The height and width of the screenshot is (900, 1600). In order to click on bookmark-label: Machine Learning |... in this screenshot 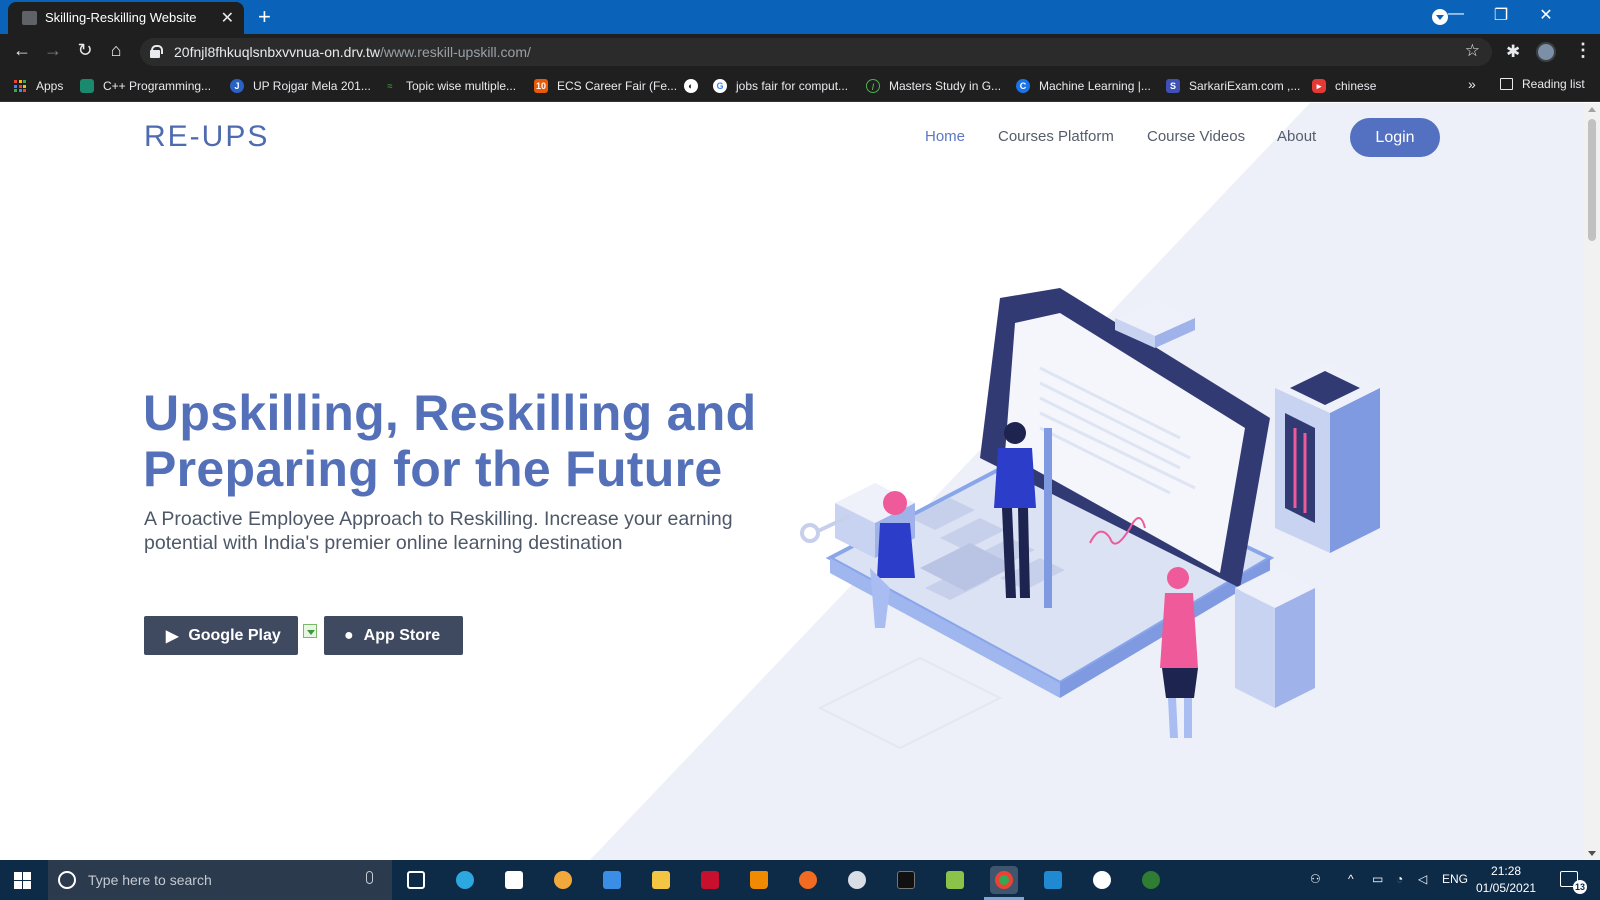, I will do `click(1095, 86)`.